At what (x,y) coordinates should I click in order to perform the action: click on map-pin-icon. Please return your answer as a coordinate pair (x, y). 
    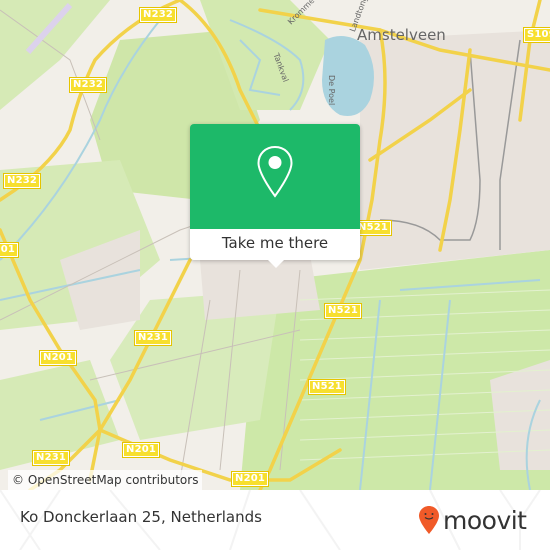
    Looking at the image, I should click on (275, 171).